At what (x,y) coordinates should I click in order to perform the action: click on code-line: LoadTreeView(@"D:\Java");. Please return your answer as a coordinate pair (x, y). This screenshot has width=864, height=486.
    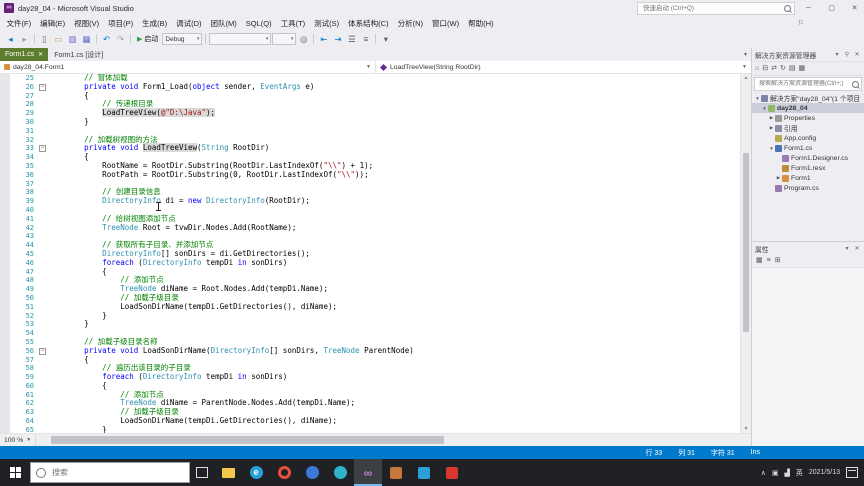
    Looking at the image, I should click on (394, 113).